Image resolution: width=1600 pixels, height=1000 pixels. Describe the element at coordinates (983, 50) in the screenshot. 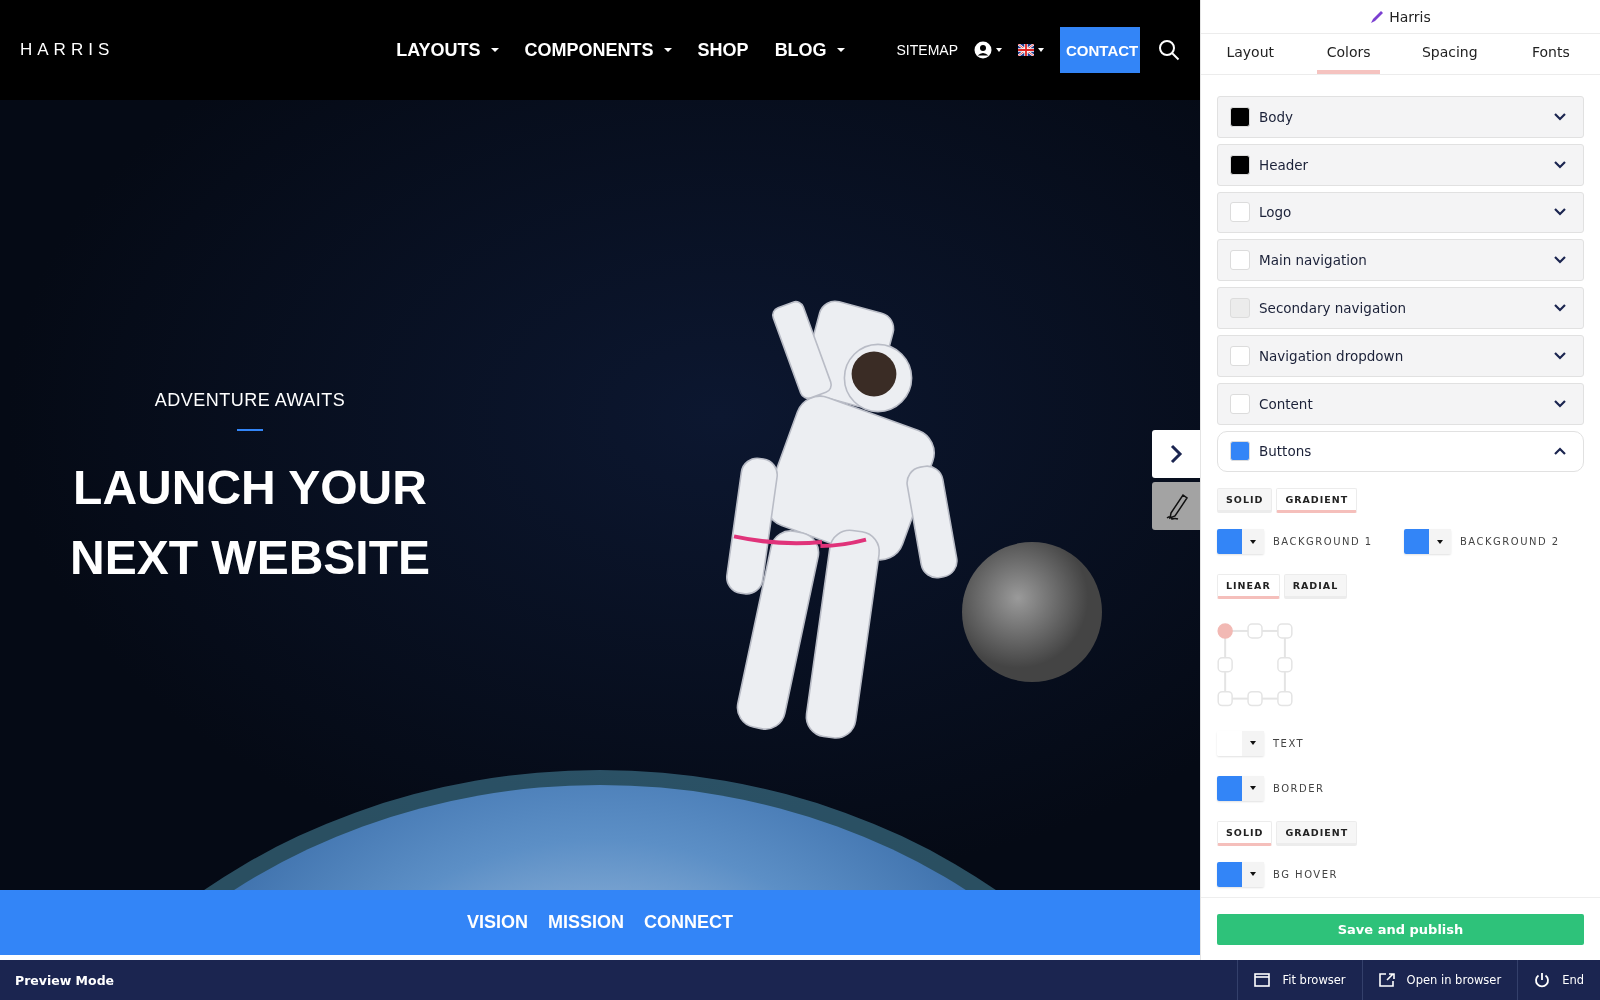

I see `user-icon` at that location.